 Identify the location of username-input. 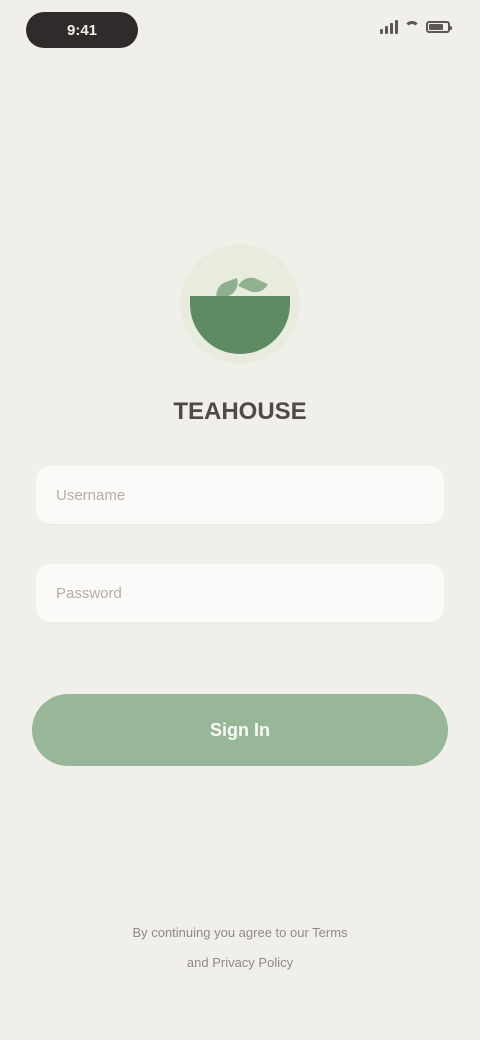
(240, 495).